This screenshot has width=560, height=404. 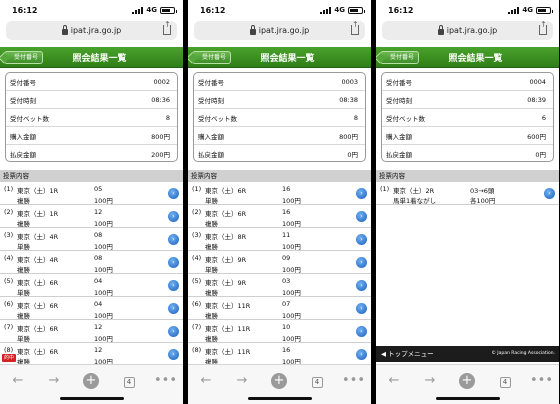 What do you see at coordinates (197, 304) in the screenshot?
I see `bet-number: (6)` at bounding box center [197, 304].